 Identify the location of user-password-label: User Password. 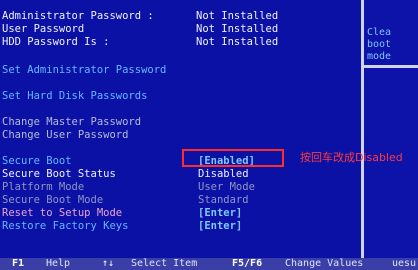
(43, 29).